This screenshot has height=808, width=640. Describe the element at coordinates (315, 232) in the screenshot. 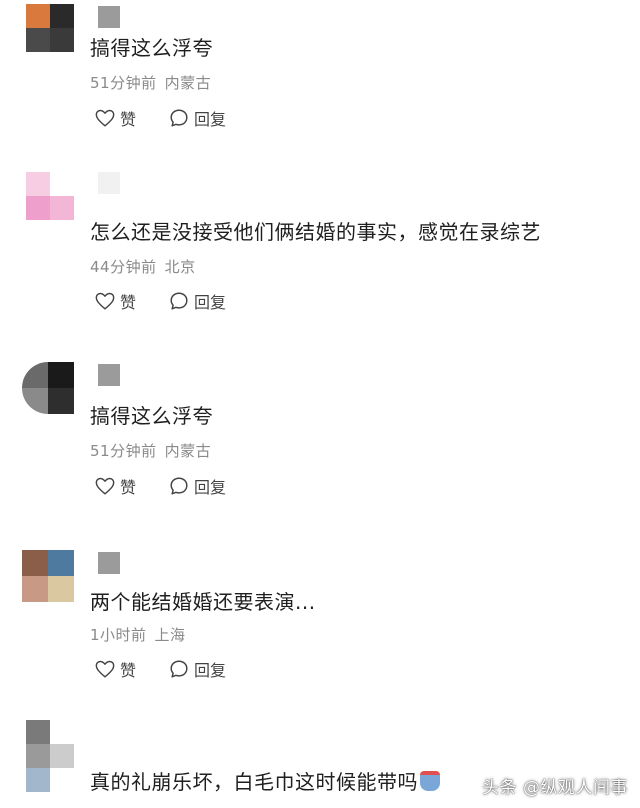

I see `comment-text: 怎么还是没接受他们俩结婚的事实，感觉在录综艺` at that location.